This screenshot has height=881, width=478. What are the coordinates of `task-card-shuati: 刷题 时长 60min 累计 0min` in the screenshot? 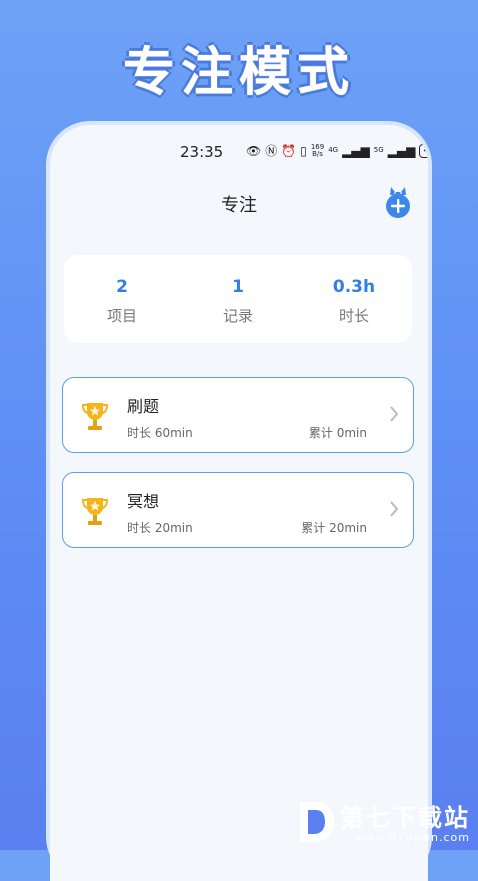 It's located at (238, 415).